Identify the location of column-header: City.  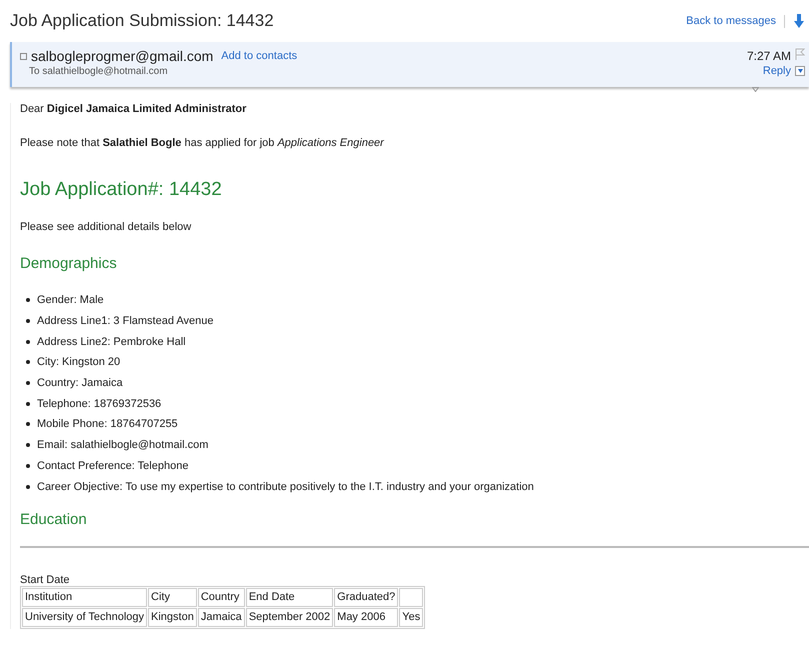
(172, 597).